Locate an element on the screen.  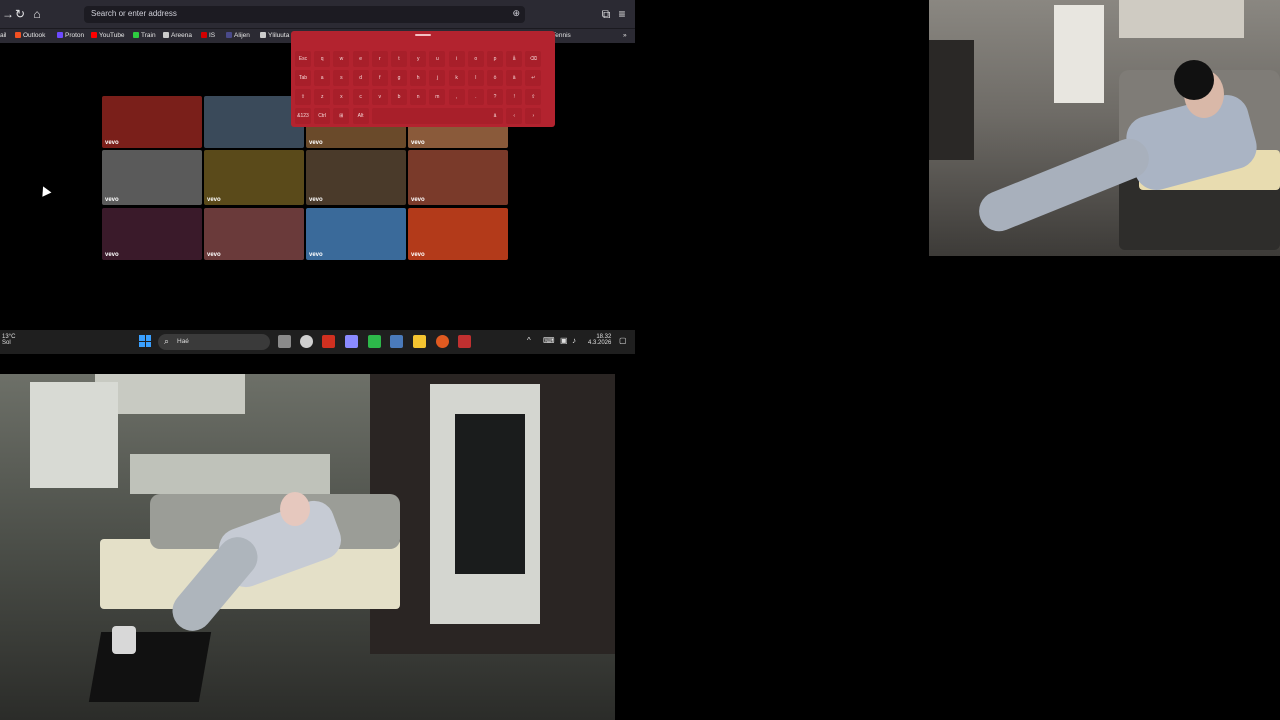
keyboard-key: m is located at coordinates (437, 97).